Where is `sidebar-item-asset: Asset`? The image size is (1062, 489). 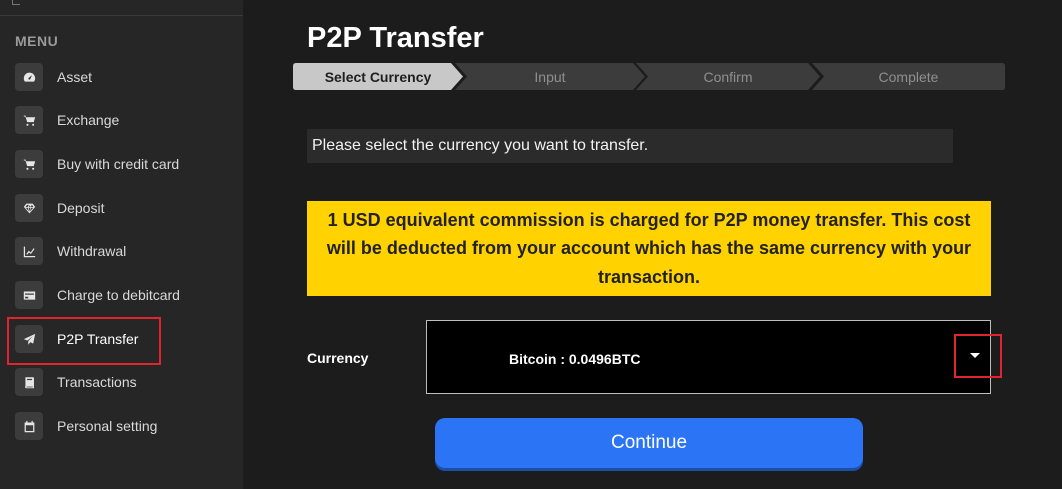 sidebar-item-asset: Asset is located at coordinates (120, 77).